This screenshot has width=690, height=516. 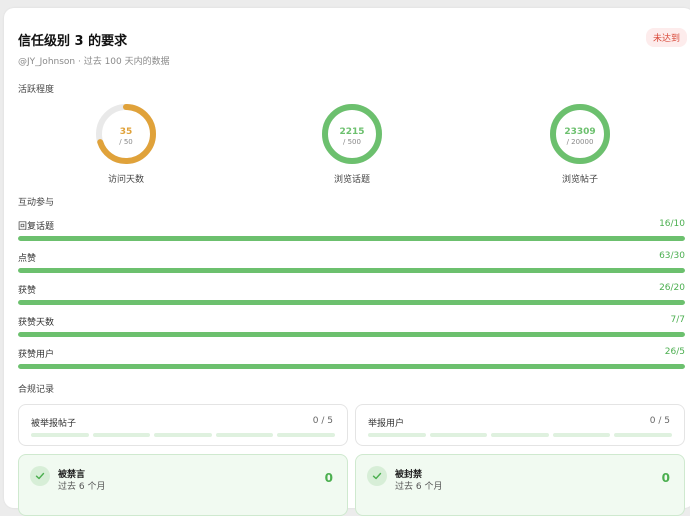 I want to click on section-interaction-label: 互动参与, so click(x=36, y=203).